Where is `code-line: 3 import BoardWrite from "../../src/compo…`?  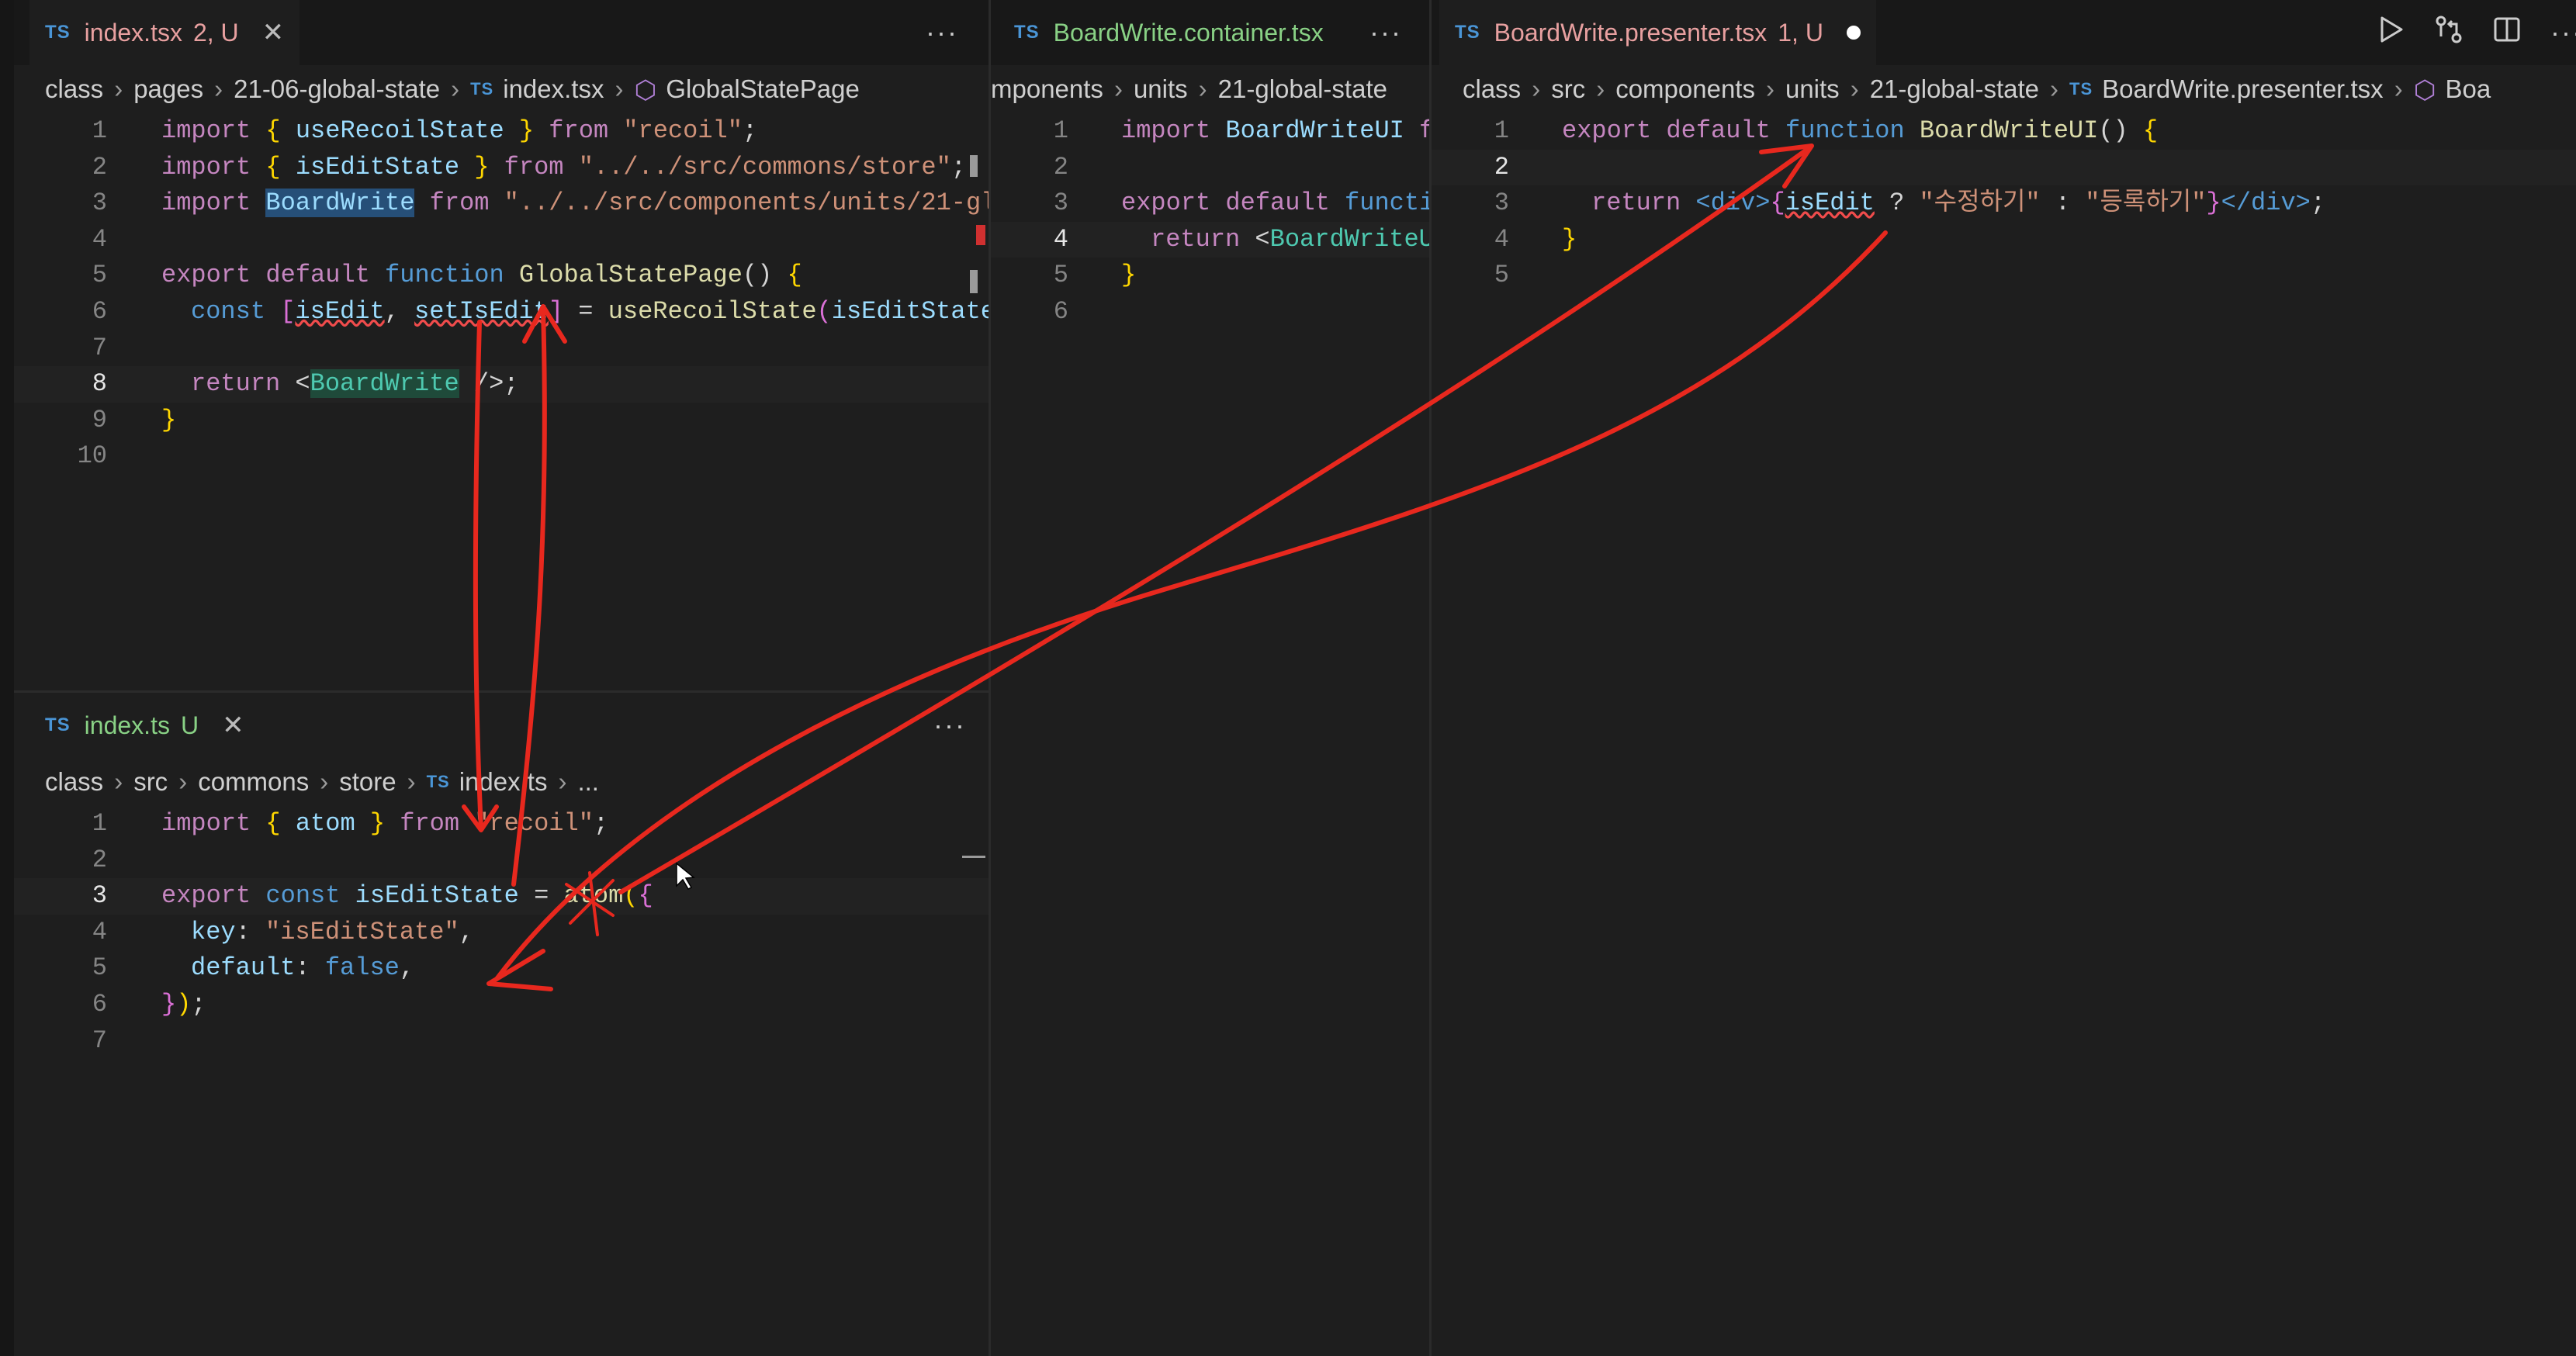
code-line: 3 import BoardWrite from "../../src/compo… is located at coordinates (502, 203).